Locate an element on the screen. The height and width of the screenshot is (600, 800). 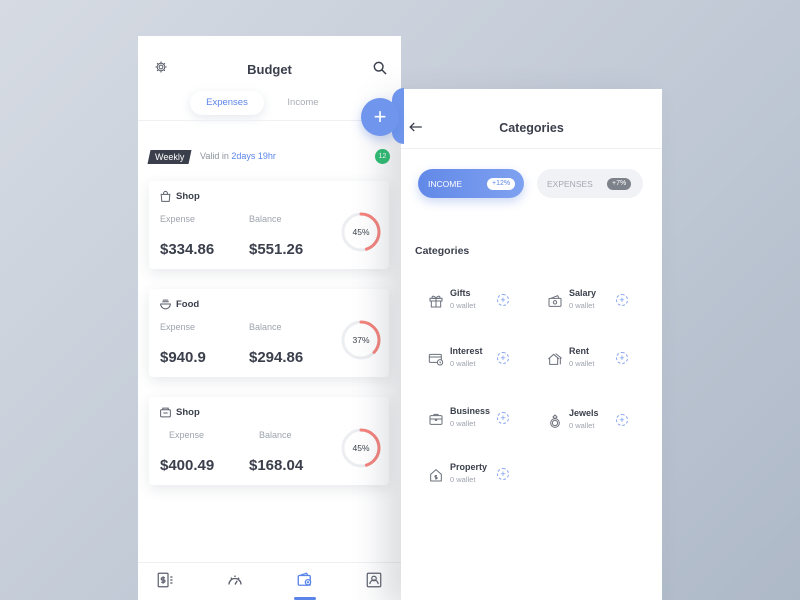
register-icon is located at coordinates (165, 412).